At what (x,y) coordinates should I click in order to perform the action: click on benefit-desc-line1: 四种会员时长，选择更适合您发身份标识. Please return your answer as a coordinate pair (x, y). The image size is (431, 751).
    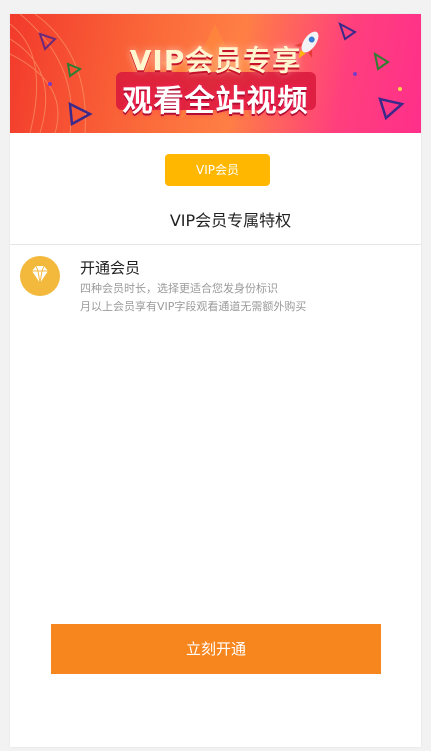
    Looking at the image, I should click on (179, 288).